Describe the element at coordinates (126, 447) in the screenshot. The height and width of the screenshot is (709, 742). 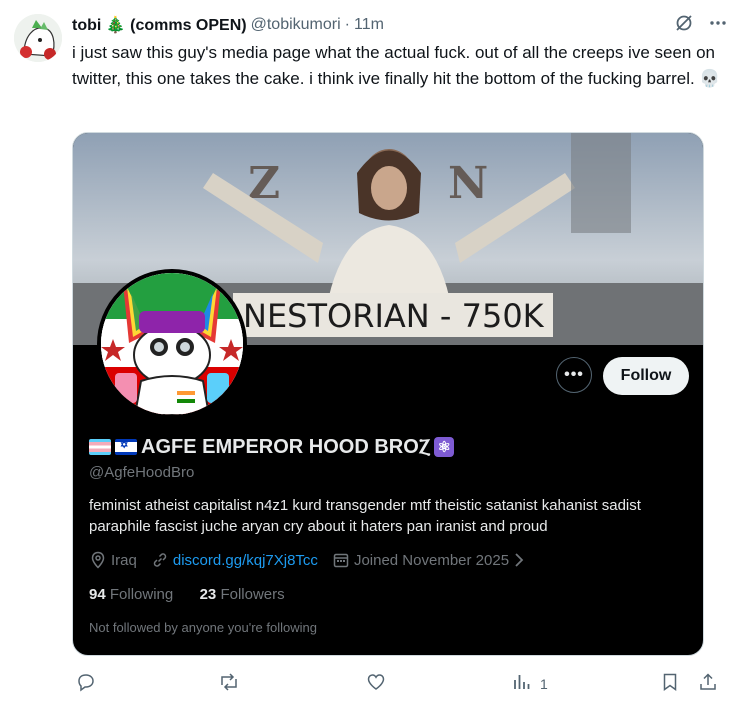
I see `israel-flag-icon` at that location.